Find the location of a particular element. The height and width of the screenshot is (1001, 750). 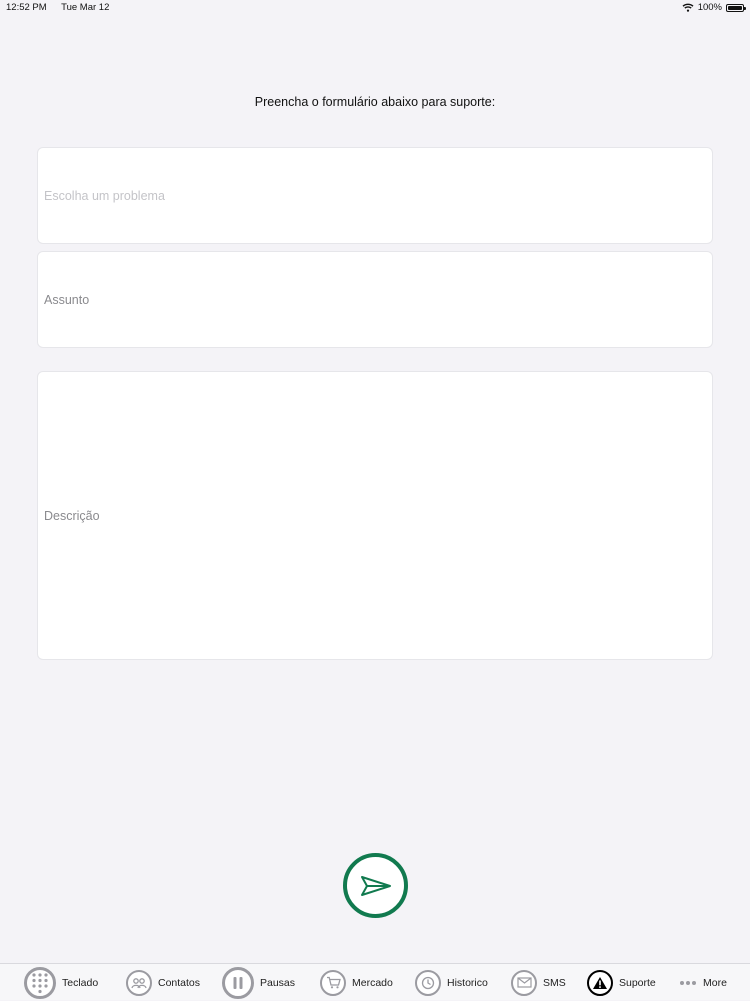

tab-more: More is located at coordinates (703, 982).